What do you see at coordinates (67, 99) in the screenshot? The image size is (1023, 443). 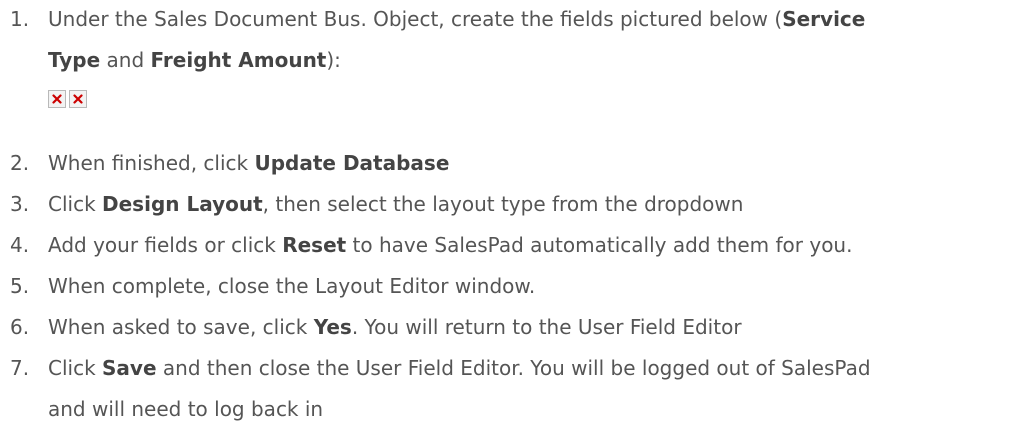 I see `field-images` at bounding box center [67, 99].